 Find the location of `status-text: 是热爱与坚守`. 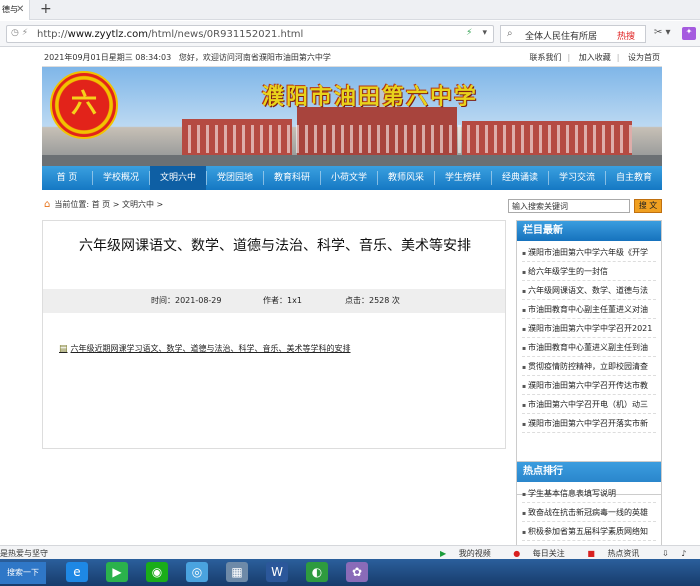

status-text: 是热爱与坚守 is located at coordinates (24, 553).